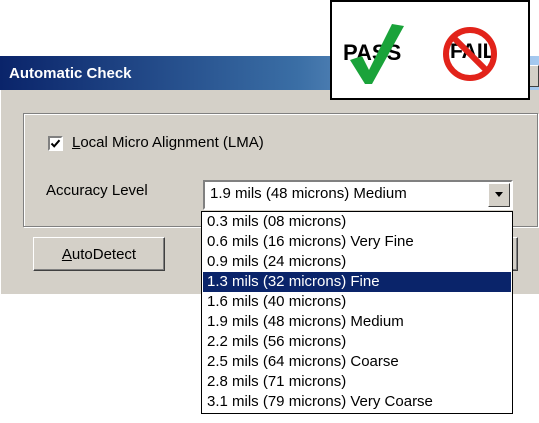 The height and width of the screenshot is (423, 539). I want to click on accuracy-level-selected-value: 1.9 mils (48 microns) Medium, so click(308, 193).